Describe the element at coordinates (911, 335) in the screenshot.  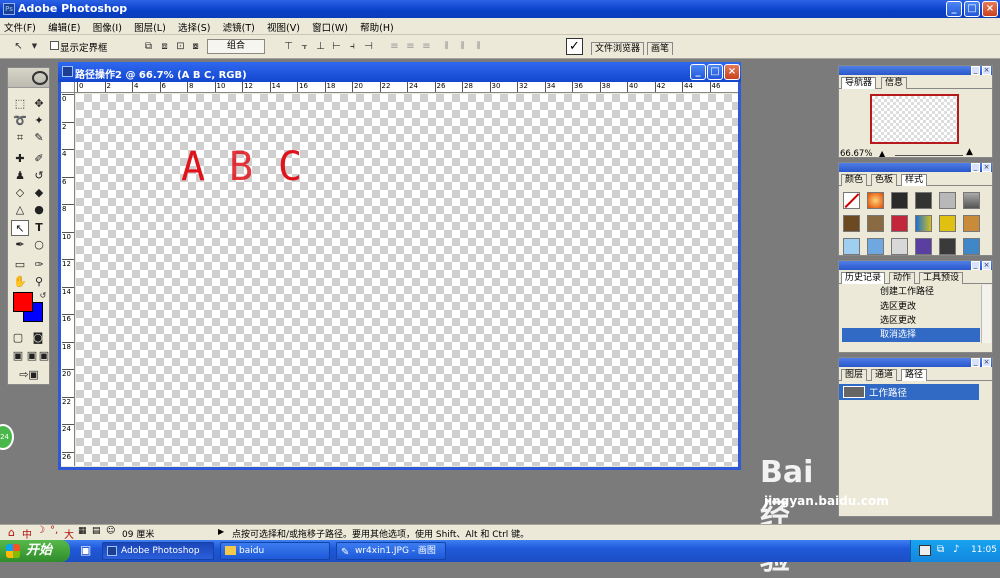
I see `history-item-selected: 取消选择` at that location.